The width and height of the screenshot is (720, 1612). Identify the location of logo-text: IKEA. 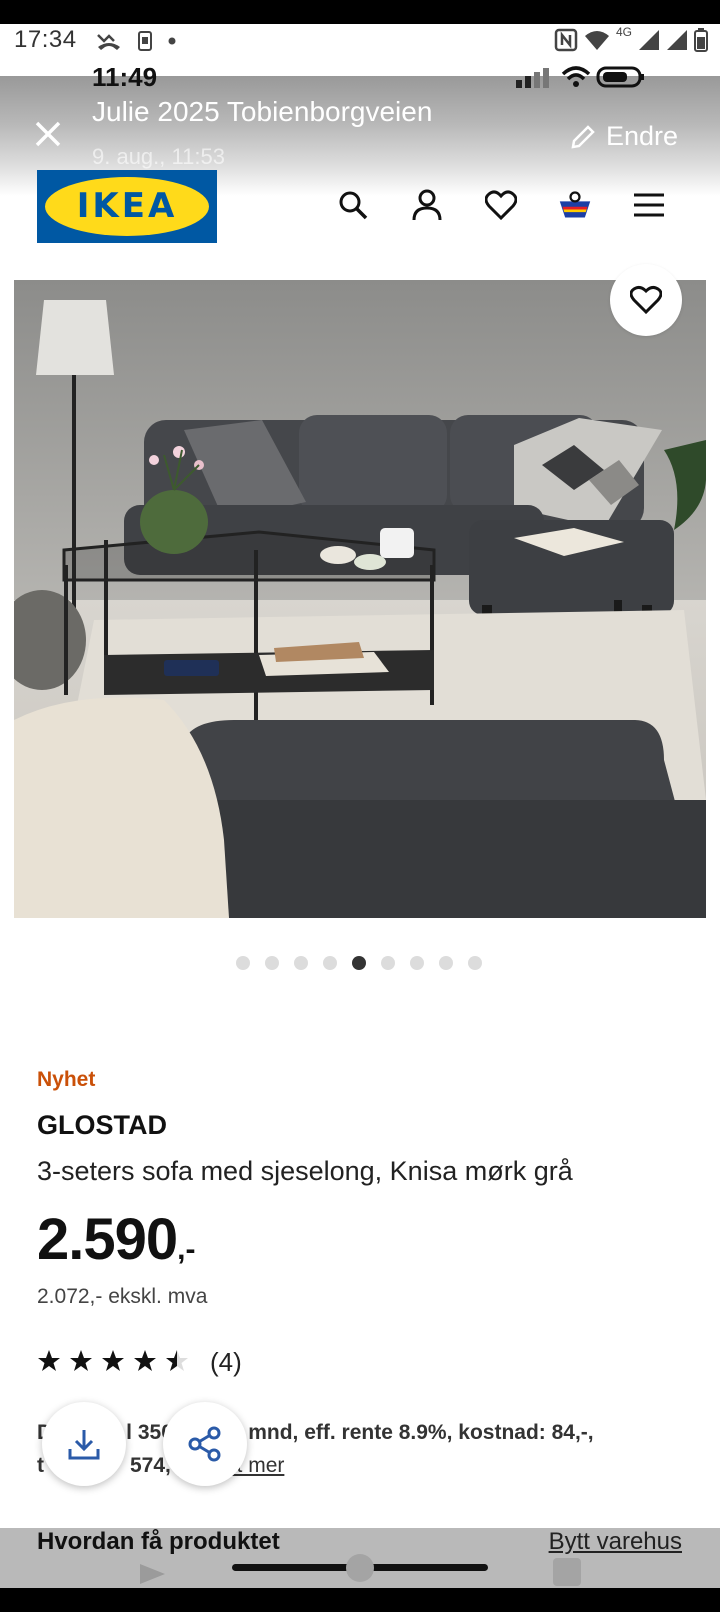
(127, 206).